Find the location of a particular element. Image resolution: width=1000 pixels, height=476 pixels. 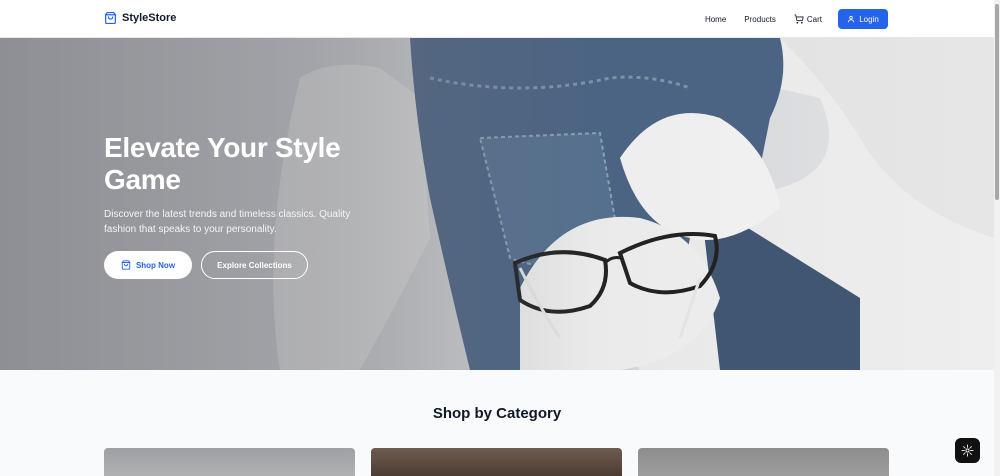

nav-products-link: Products is located at coordinates (760, 19).